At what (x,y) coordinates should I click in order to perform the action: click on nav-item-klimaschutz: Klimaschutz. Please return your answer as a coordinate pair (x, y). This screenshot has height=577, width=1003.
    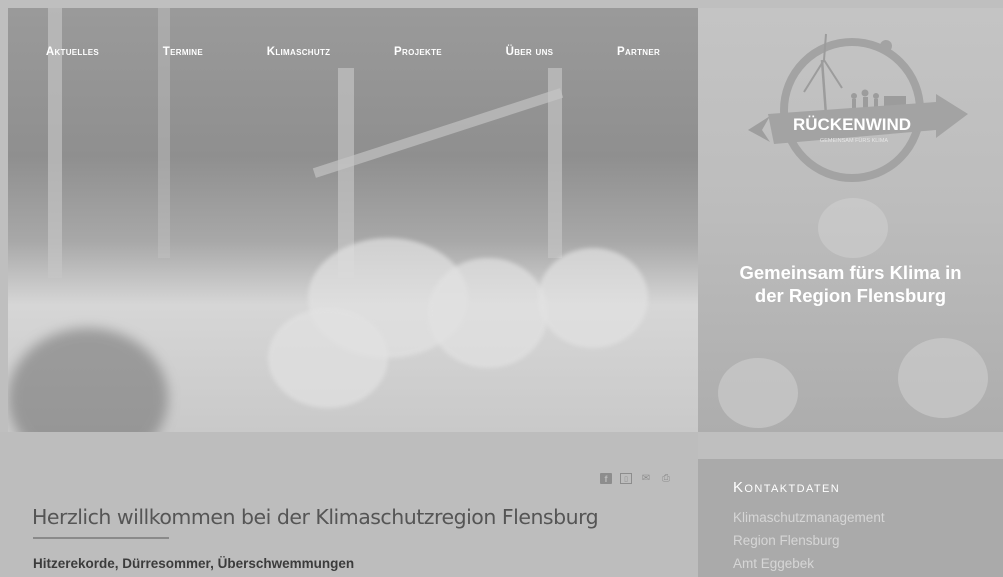
    Looking at the image, I should click on (299, 52).